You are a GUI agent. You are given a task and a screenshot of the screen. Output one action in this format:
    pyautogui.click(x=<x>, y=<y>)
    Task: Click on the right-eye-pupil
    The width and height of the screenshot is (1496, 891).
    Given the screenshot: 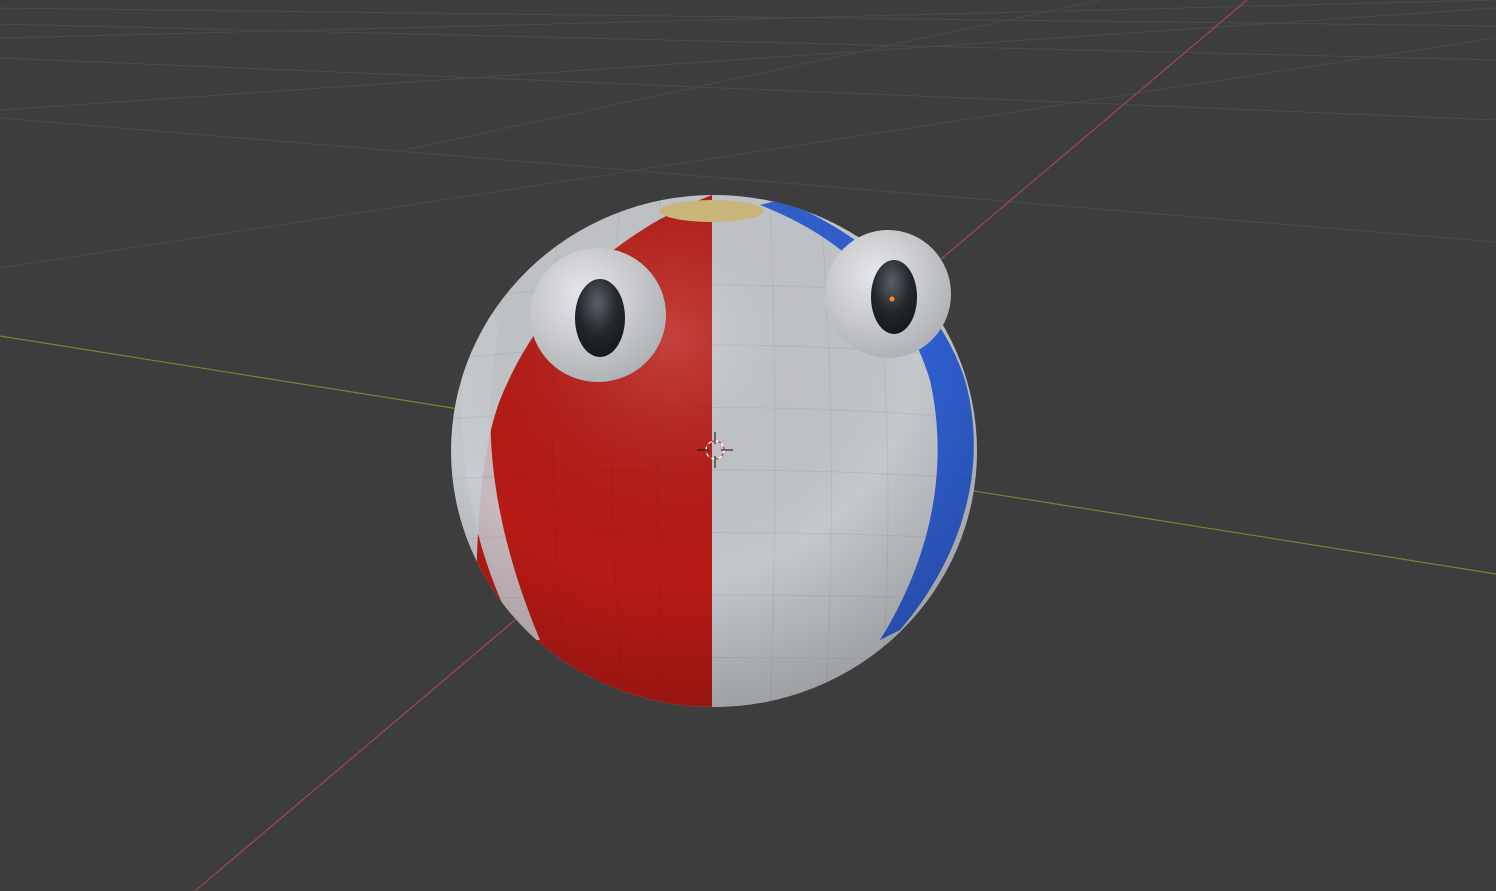 What is the action you would take?
    pyautogui.click(x=894, y=297)
    